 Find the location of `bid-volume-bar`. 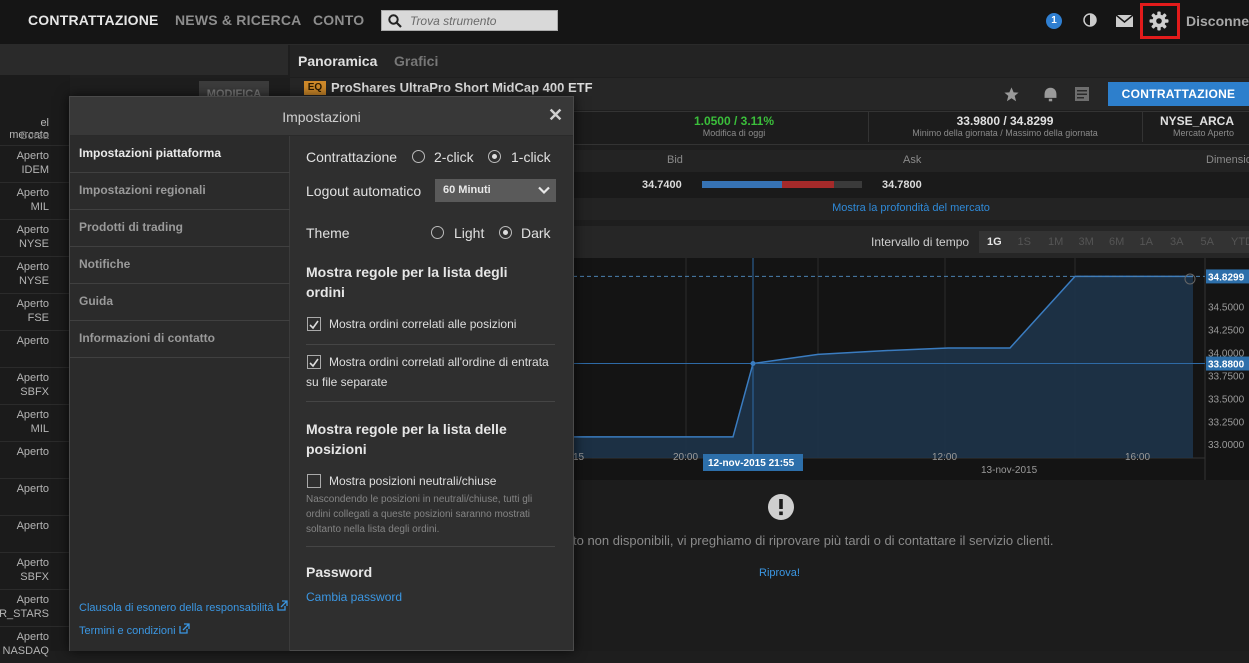

bid-volume-bar is located at coordinates (742, 184).